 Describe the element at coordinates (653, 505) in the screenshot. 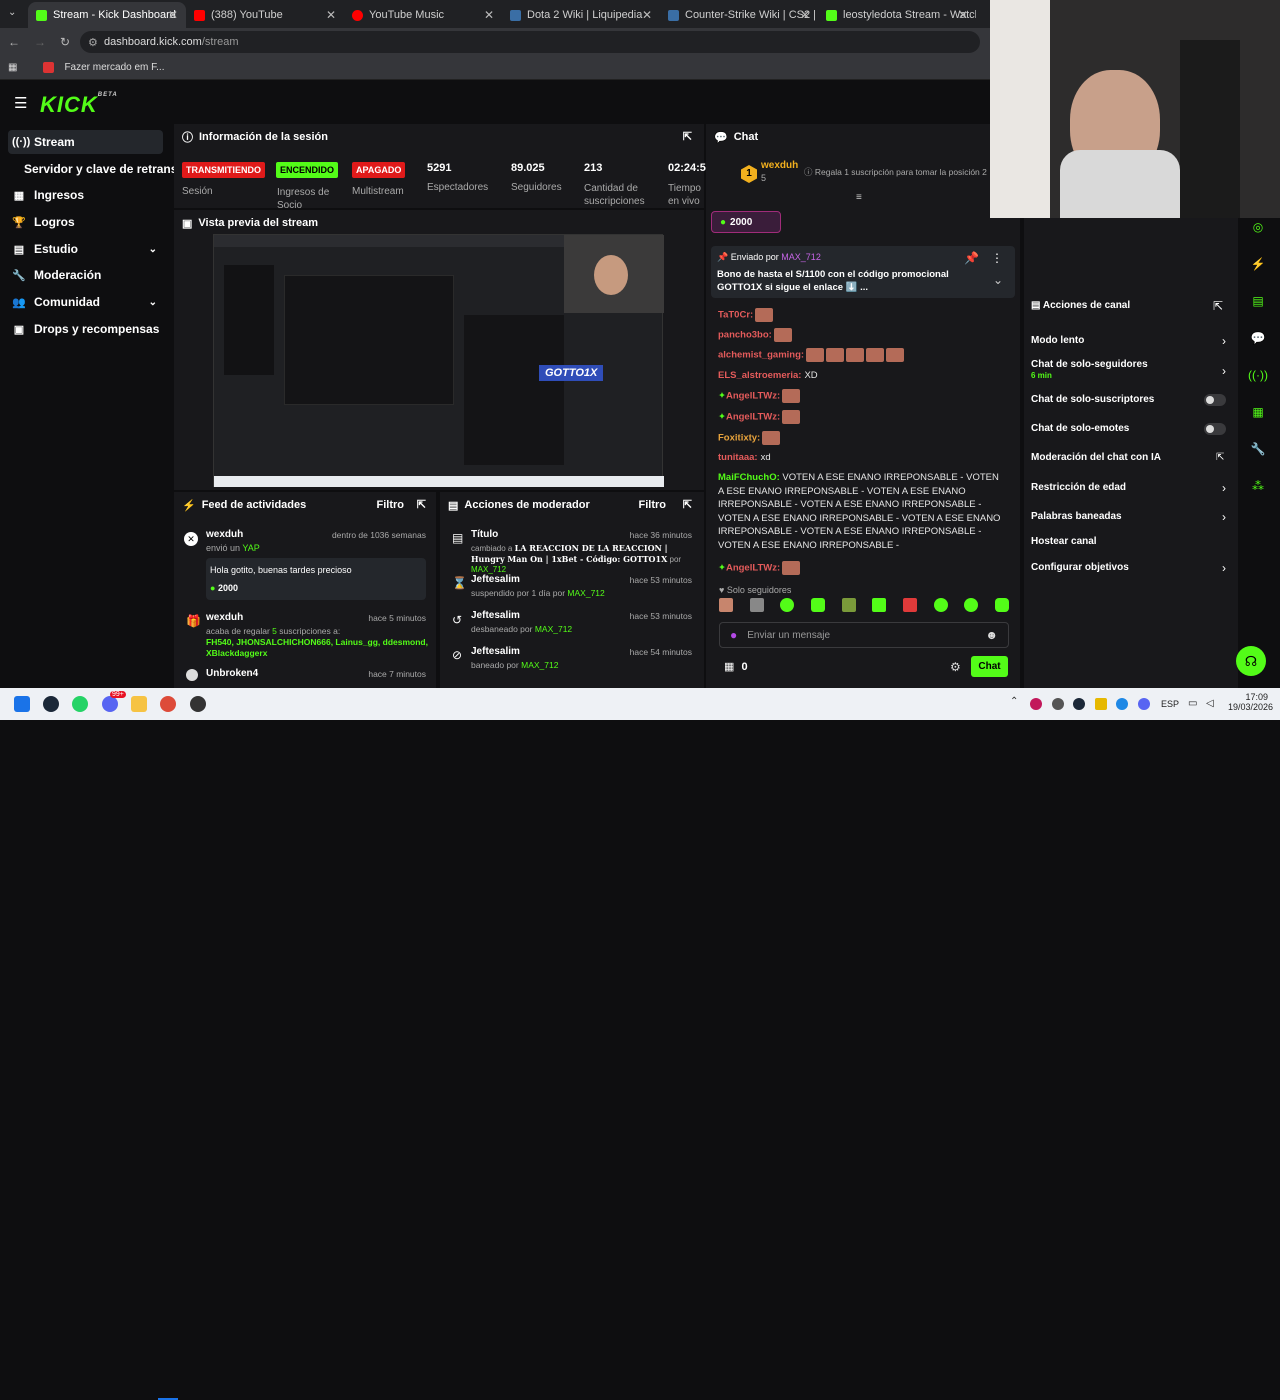

I see `mod-filter-button: Filtro` at that location.